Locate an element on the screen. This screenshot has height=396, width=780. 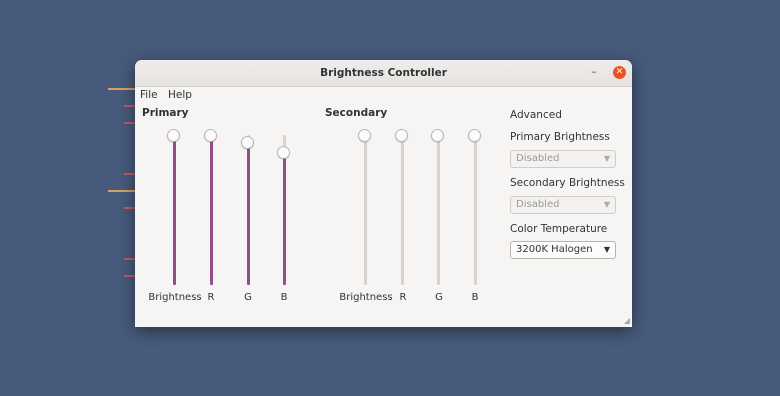
advanced-label: Advanced is located at coordinates (536, 115).